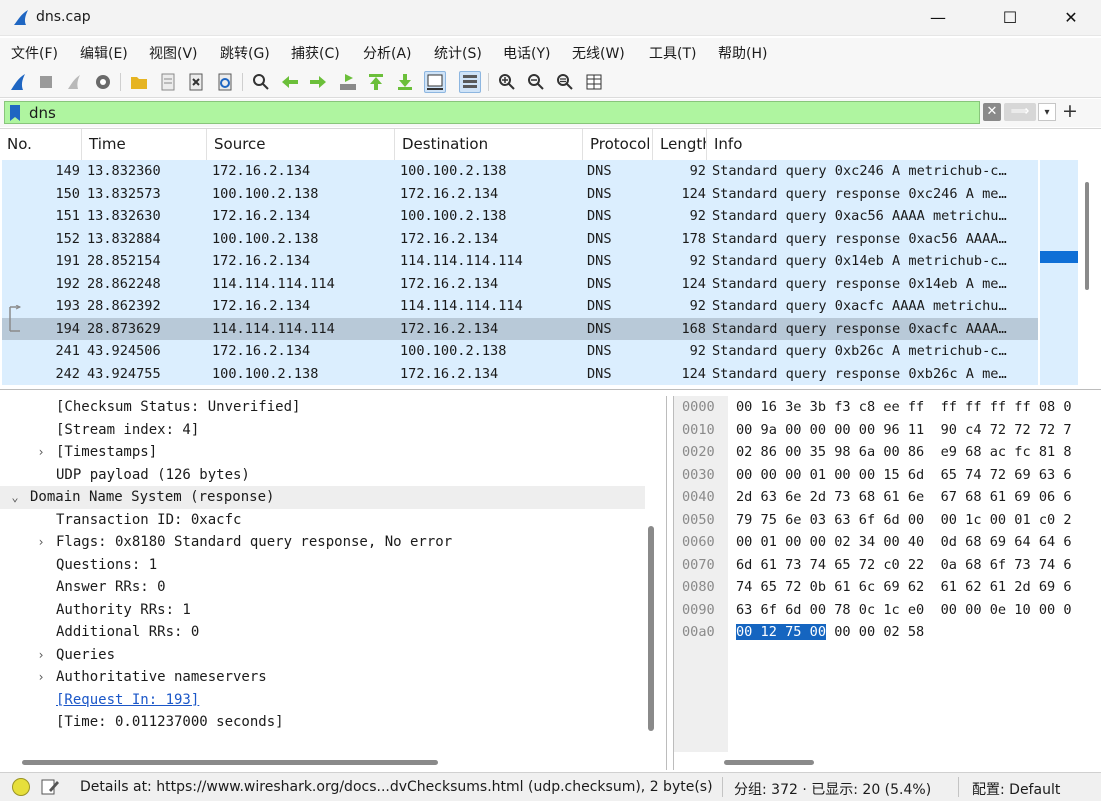 The height and width of the screenshot is (801, 1101). I want to click on byte-hex: 00 12 75 00 00 00 02 58, so click(830, 632).